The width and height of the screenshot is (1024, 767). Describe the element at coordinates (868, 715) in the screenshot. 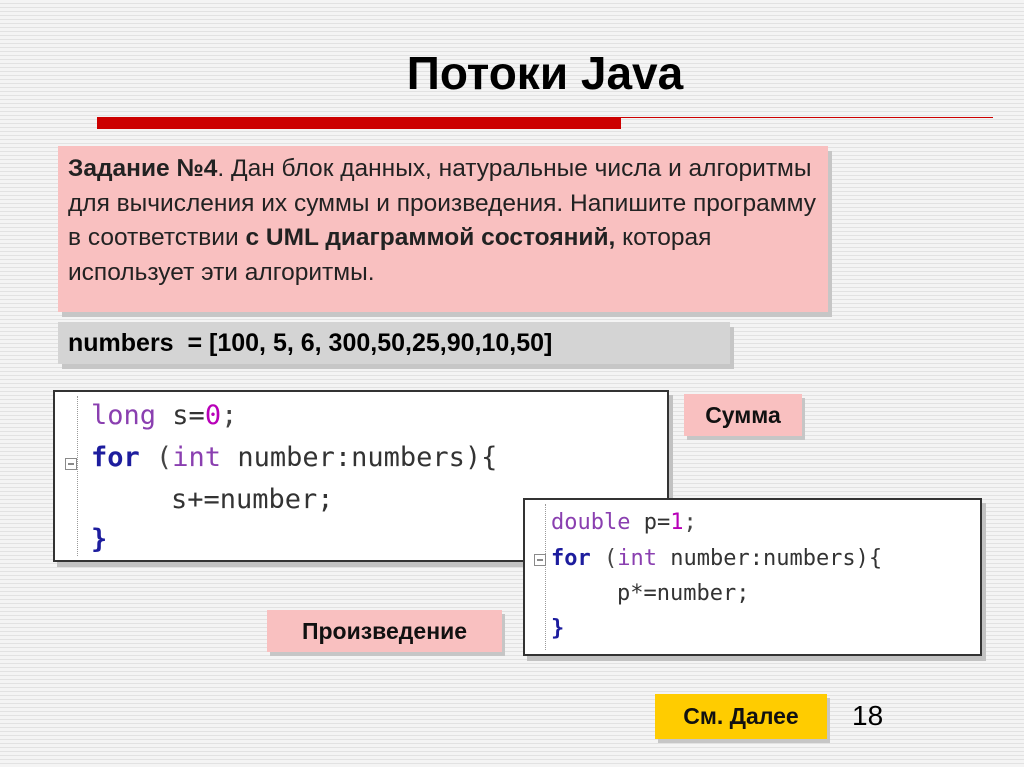

I see `page-number: 18` at that location.